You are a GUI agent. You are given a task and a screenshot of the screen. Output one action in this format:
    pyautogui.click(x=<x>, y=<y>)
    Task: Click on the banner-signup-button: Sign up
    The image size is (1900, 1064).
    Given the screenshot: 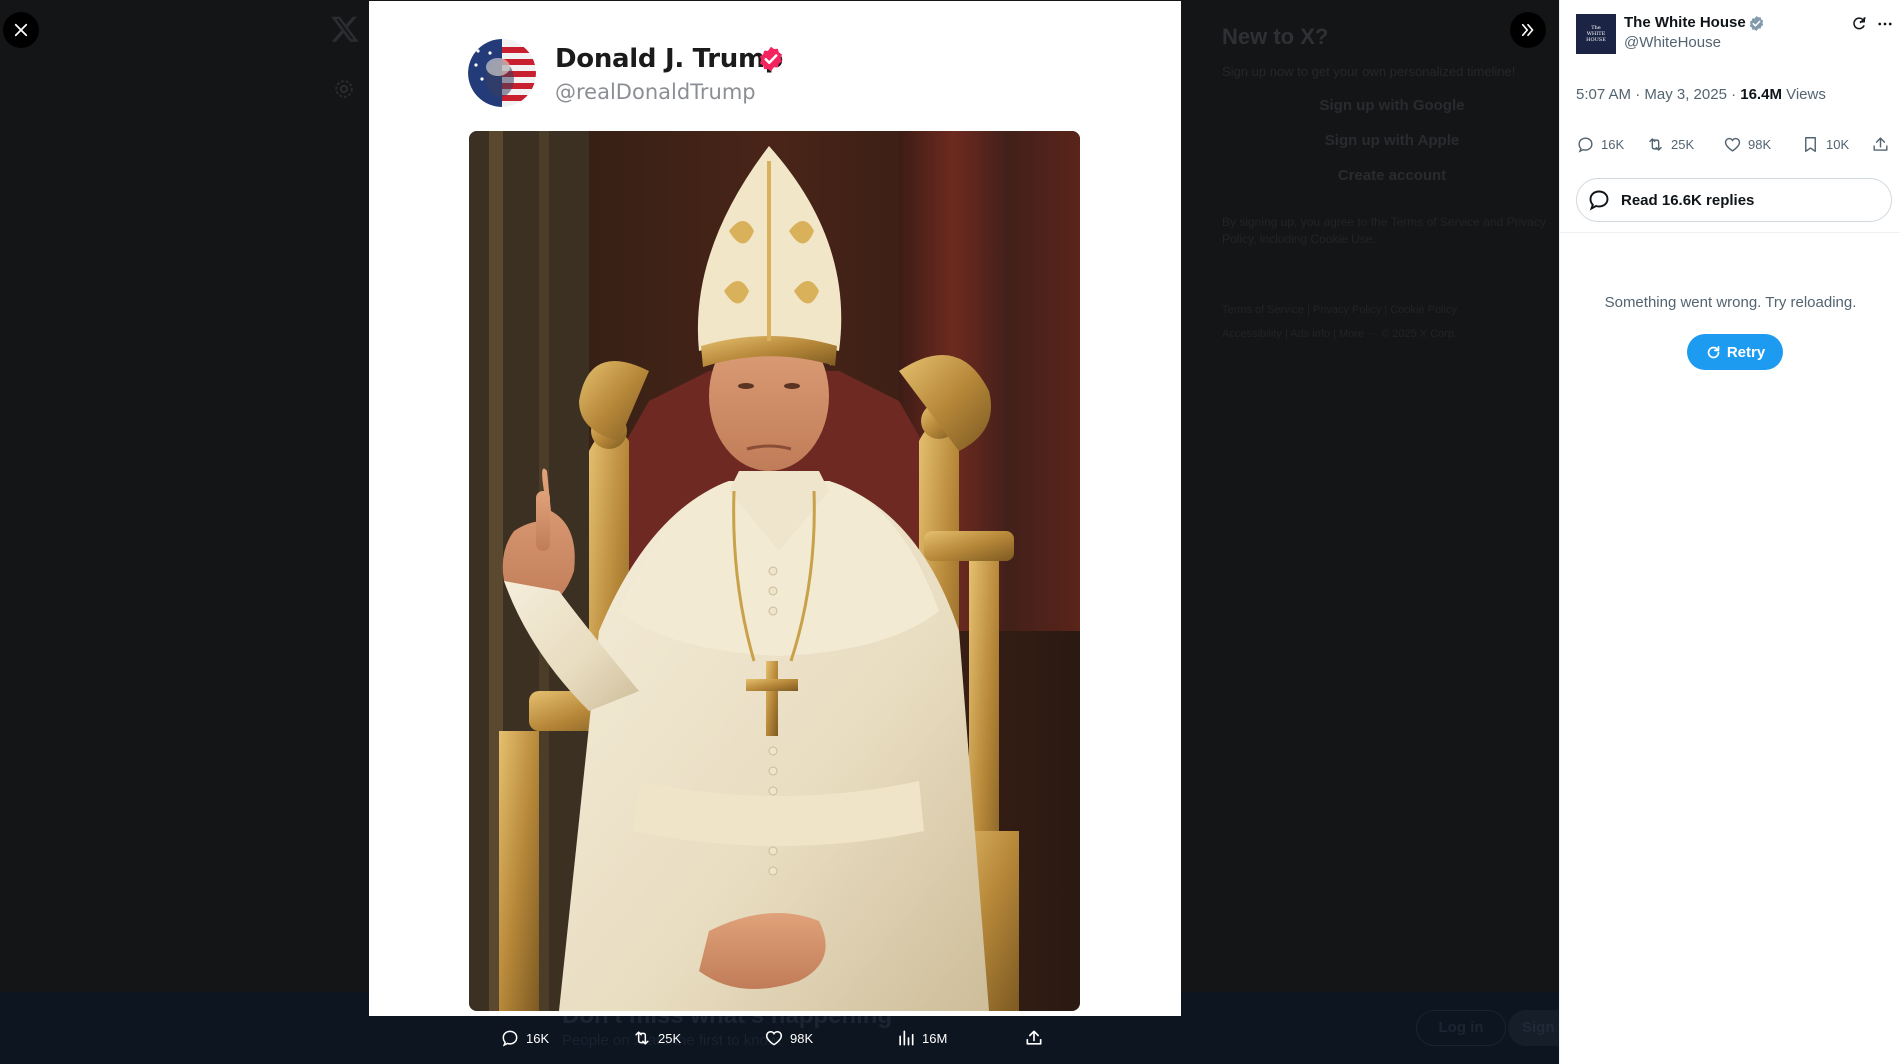 What is the action you would take?
    pyautogui.click(x=1533, y=1028)
    